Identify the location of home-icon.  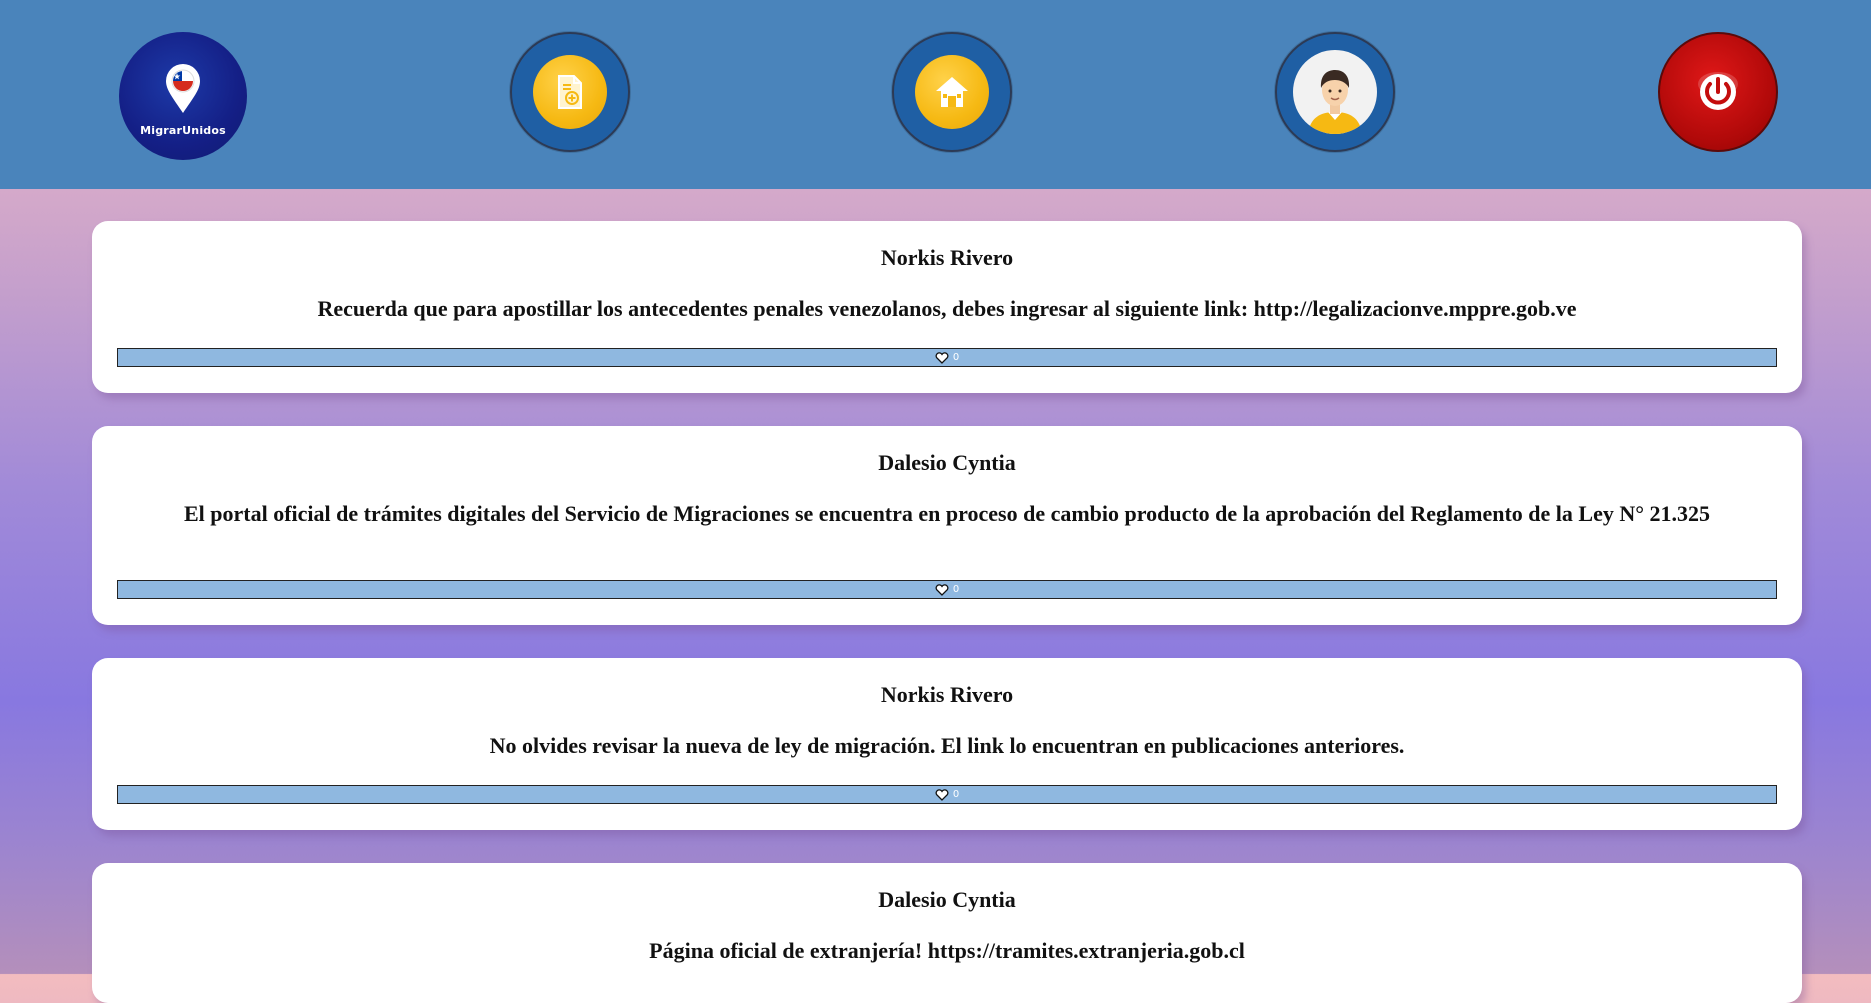
(952, 92).